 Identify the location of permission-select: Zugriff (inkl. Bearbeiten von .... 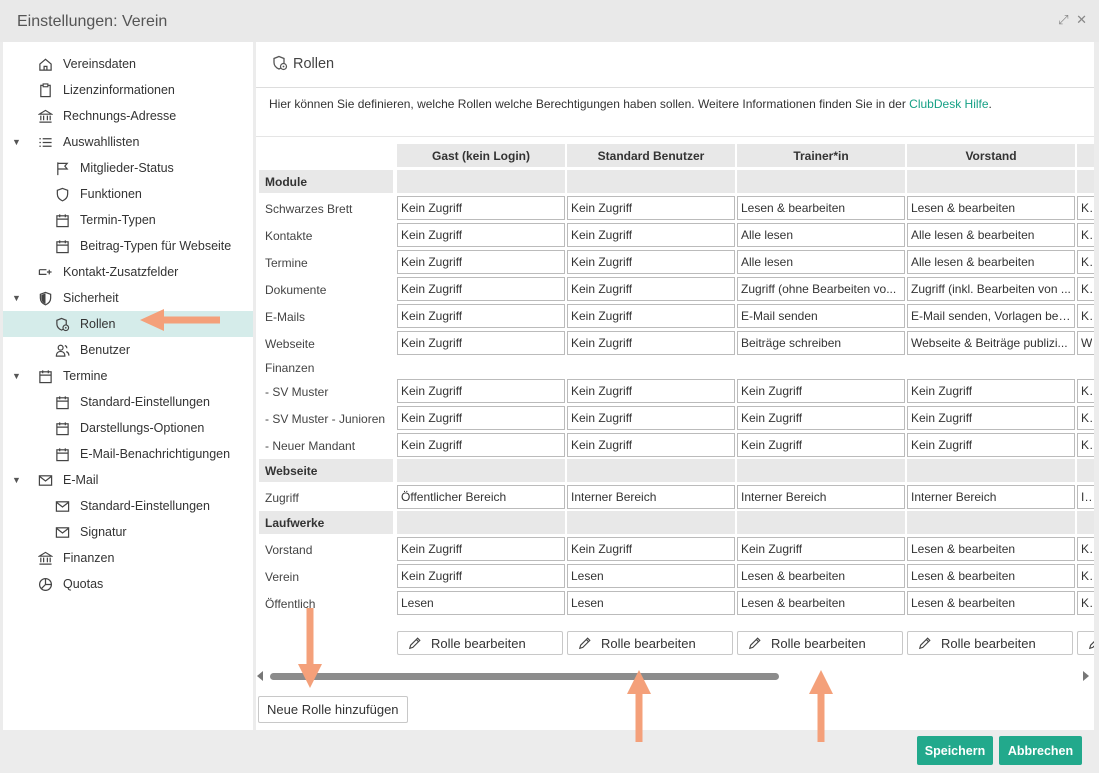
(991, 289).